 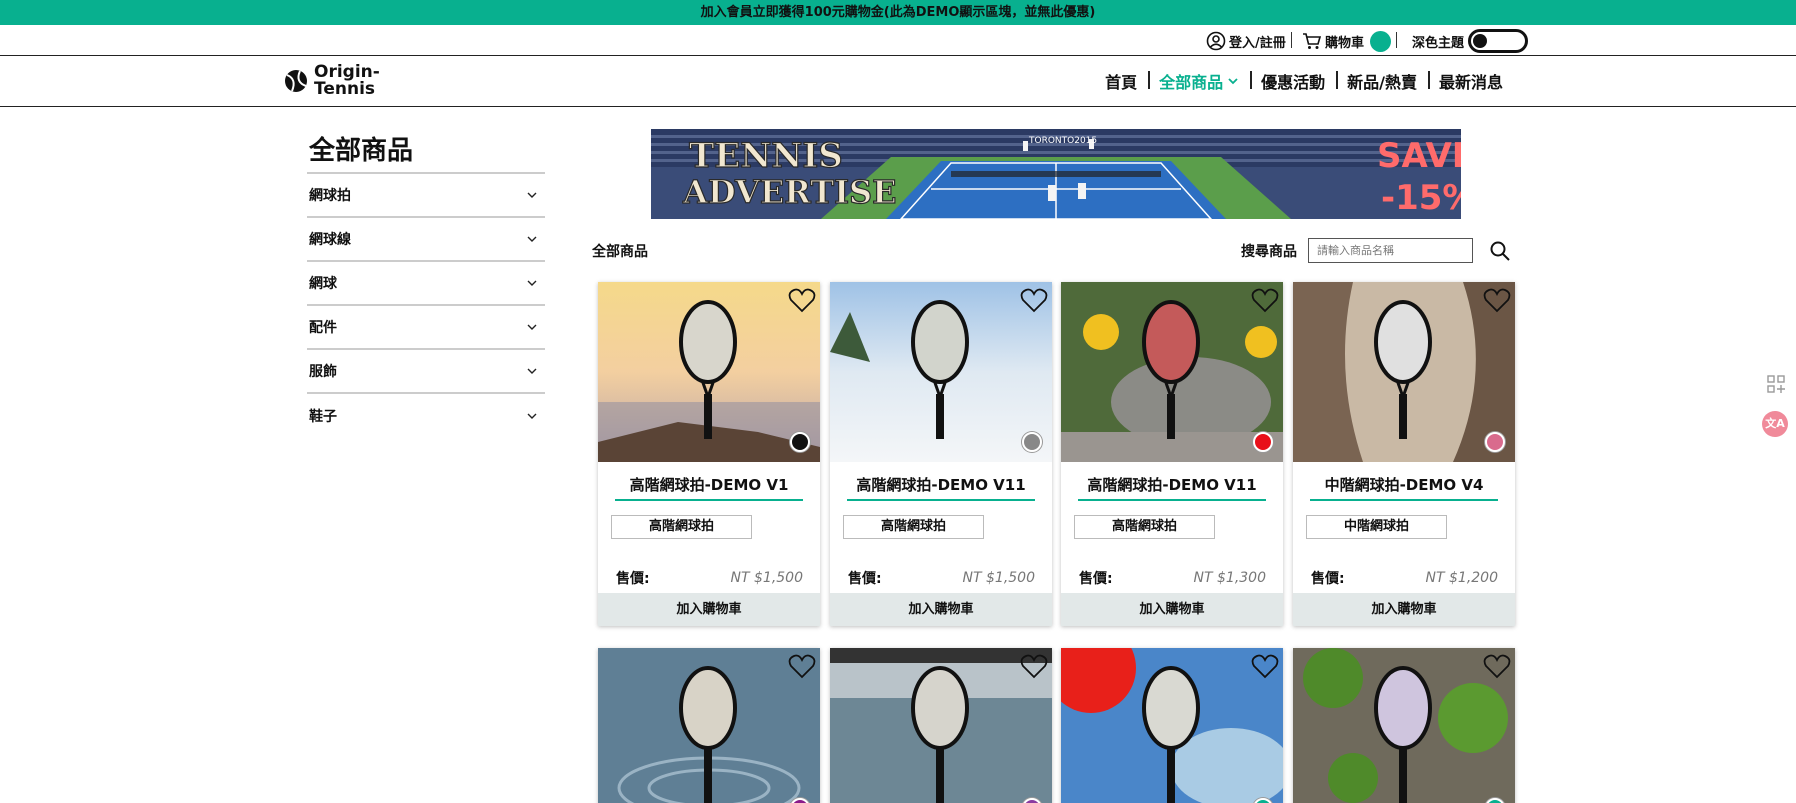 I want to click on product-card: 高階網球拍-DEMO V11 高階網球拍 售價: NT $1,300 加入購物車, so click(x=1172, y=454).